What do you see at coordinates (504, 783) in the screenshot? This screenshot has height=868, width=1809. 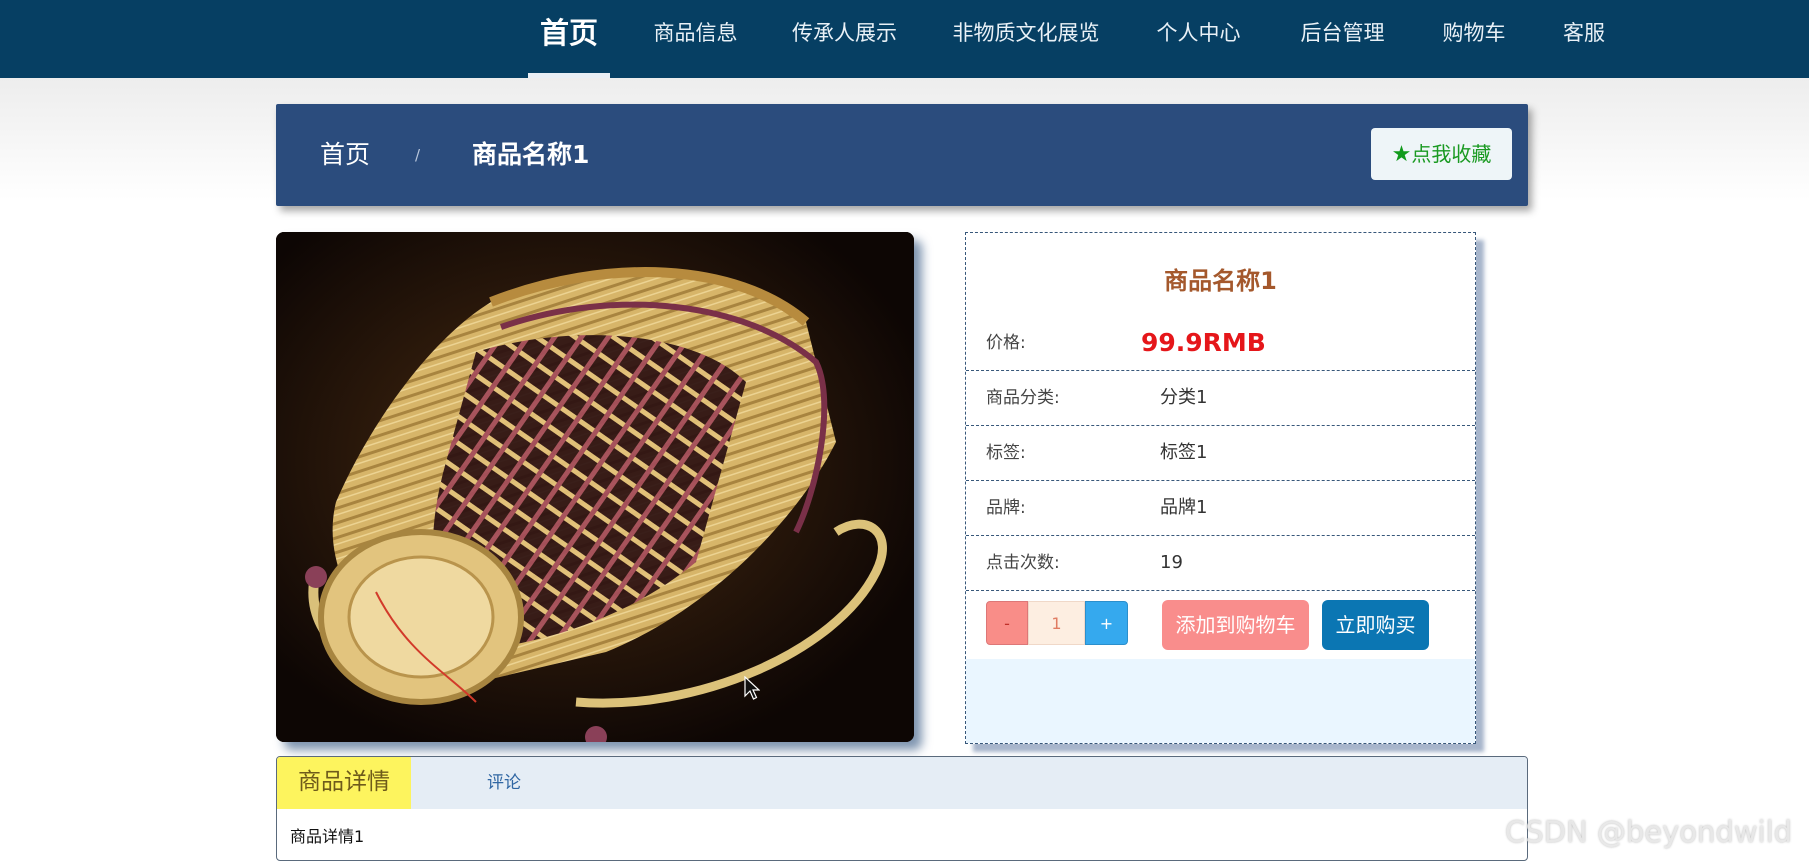 I see `tab-comments: 评论` at bounding box center [504, 783].